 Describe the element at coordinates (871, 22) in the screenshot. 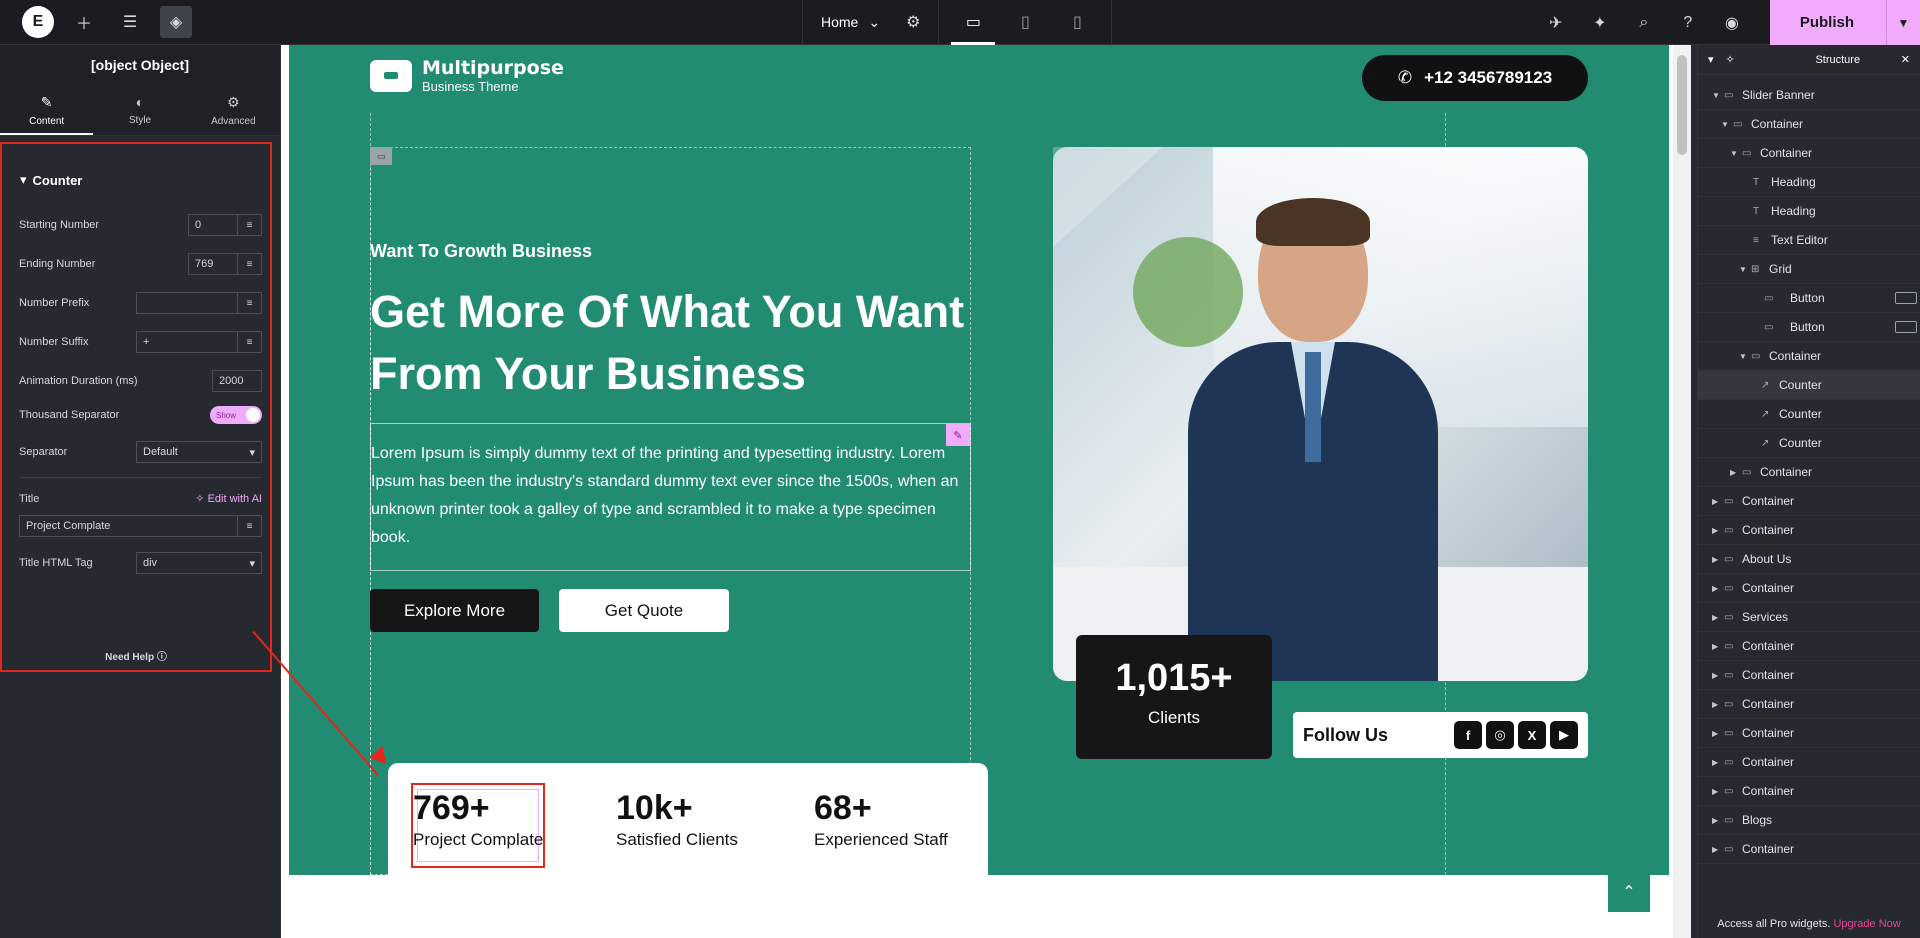

I see `page-selector: Home ⌄ ⚙` at that location.